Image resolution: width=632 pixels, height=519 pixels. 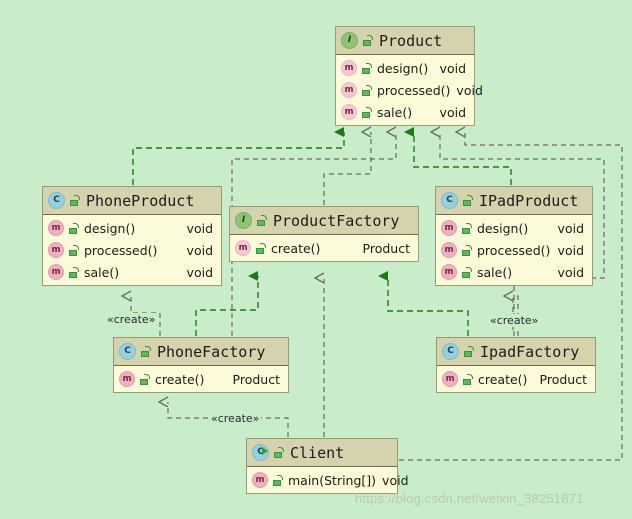 I want to click on class-name: IpadFactory, so click(x=530, y=351).